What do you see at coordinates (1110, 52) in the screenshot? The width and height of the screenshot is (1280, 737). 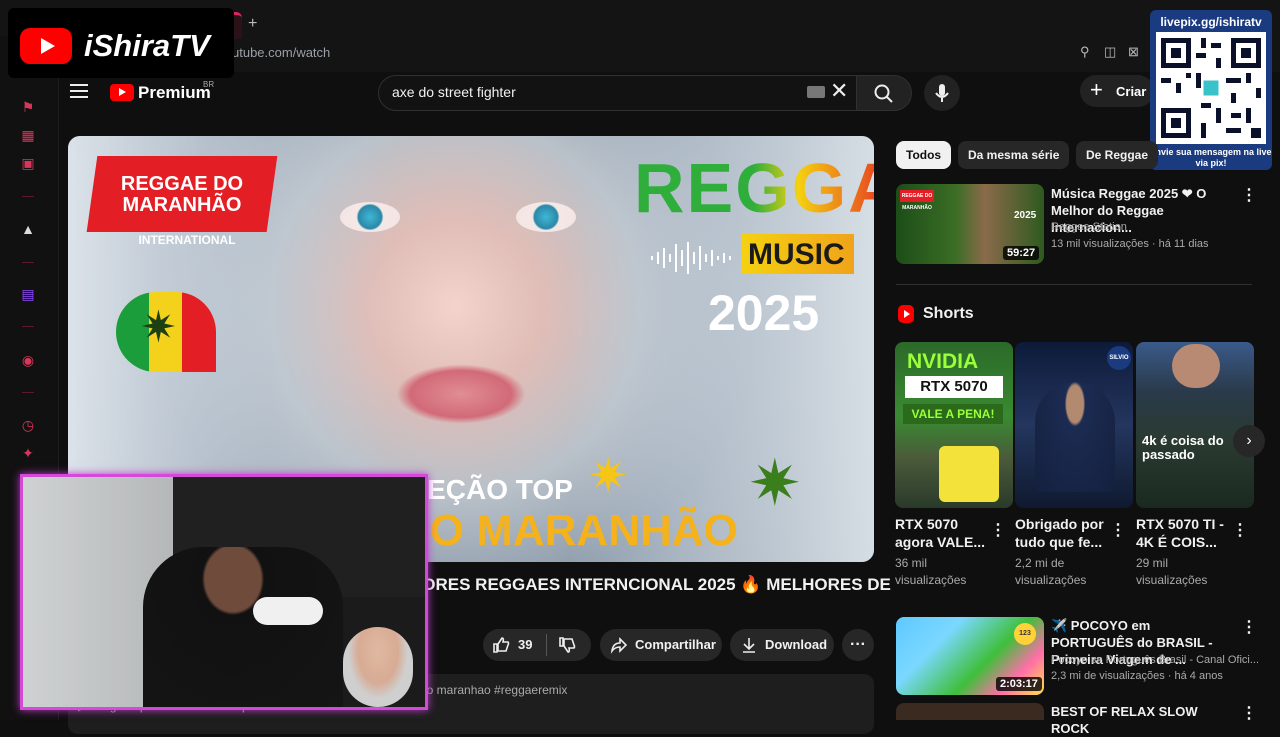 I see `extension-icon: ◫` at bounding box center [1110, 52].